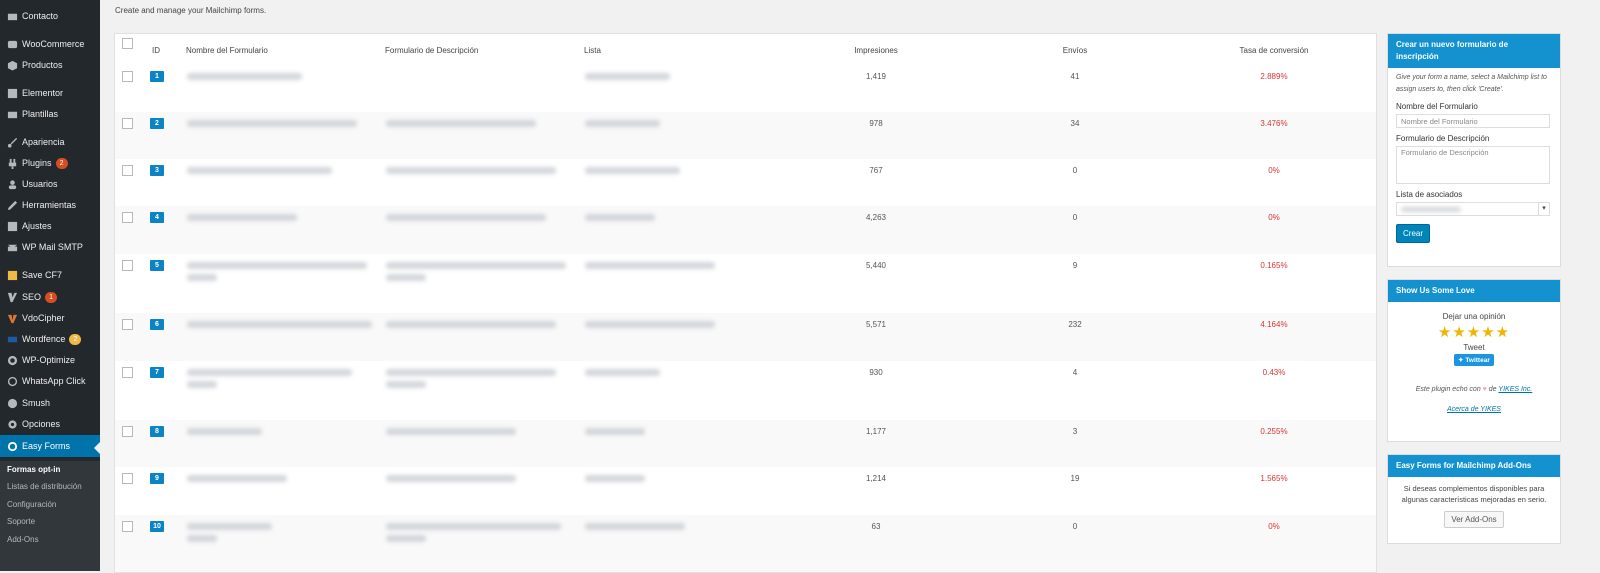  I want to click on menu-item-easy-forms: Easy Forms, so click(50, 446).